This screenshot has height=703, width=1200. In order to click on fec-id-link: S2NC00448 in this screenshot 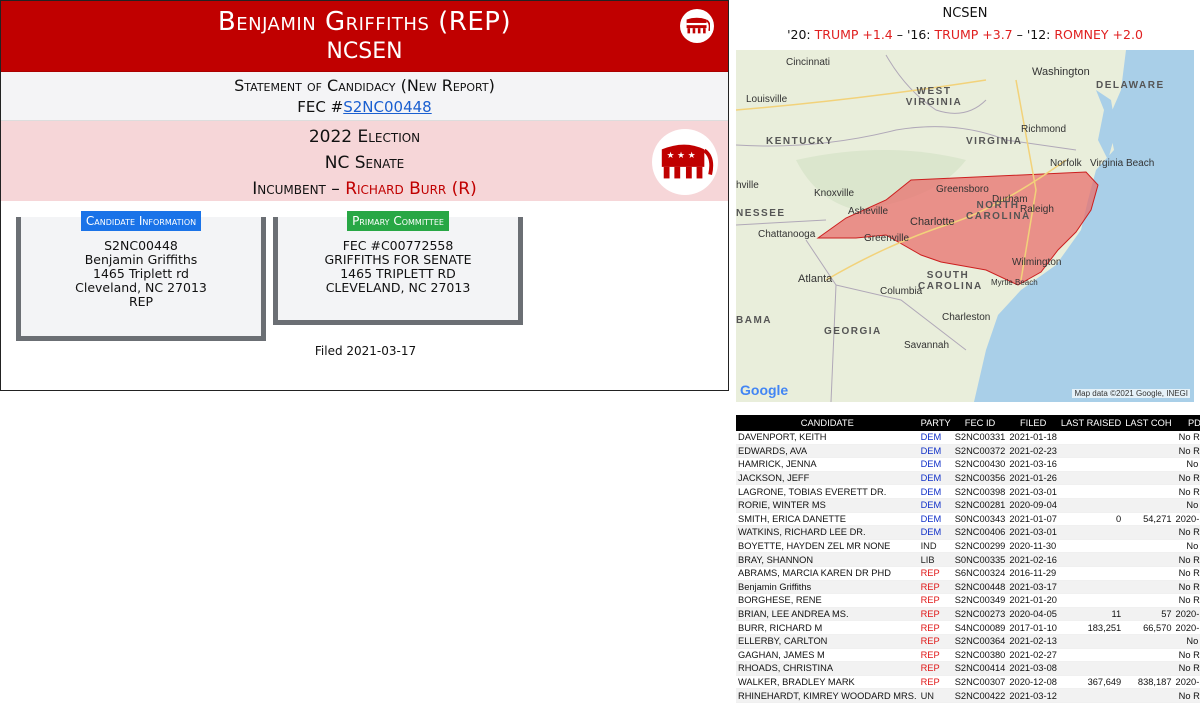, I will do `click(387, 107)`.